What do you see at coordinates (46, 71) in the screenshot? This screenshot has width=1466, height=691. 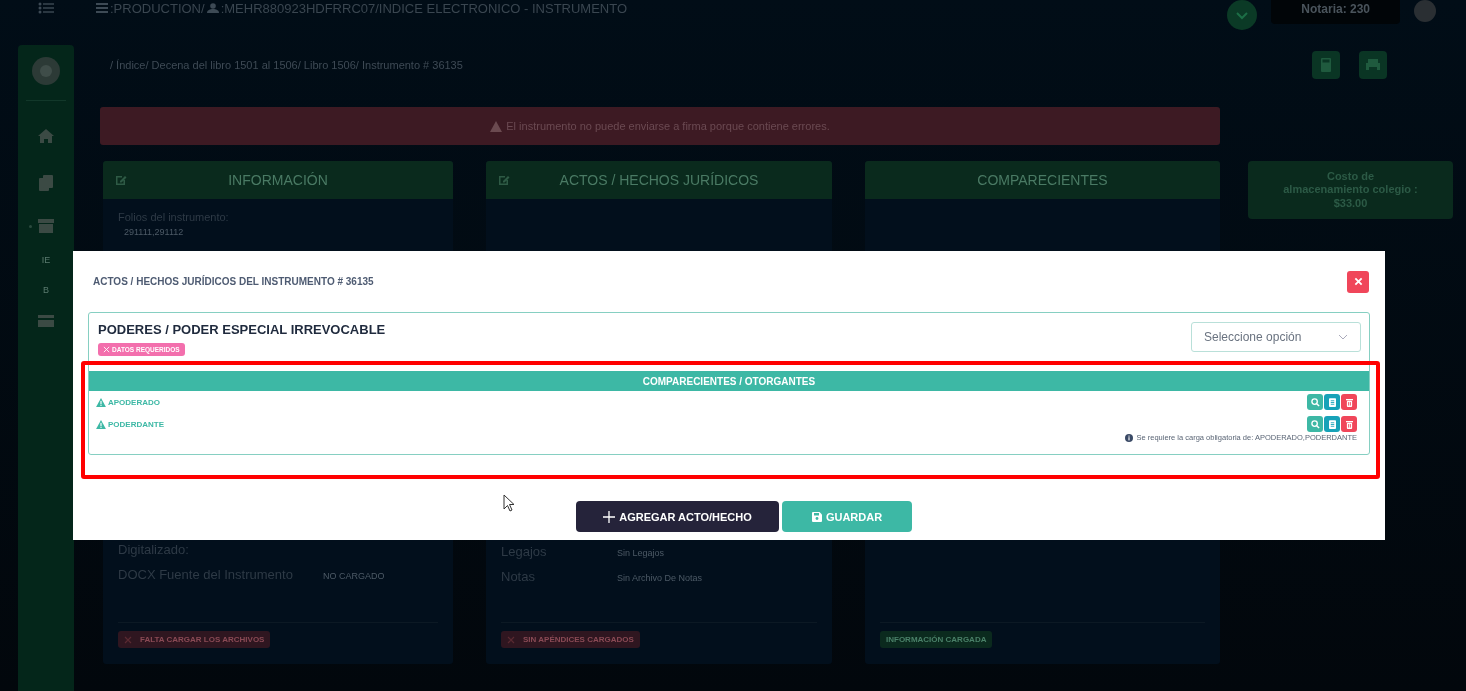 I see `logo-icon` at bounding box center [46, 71].